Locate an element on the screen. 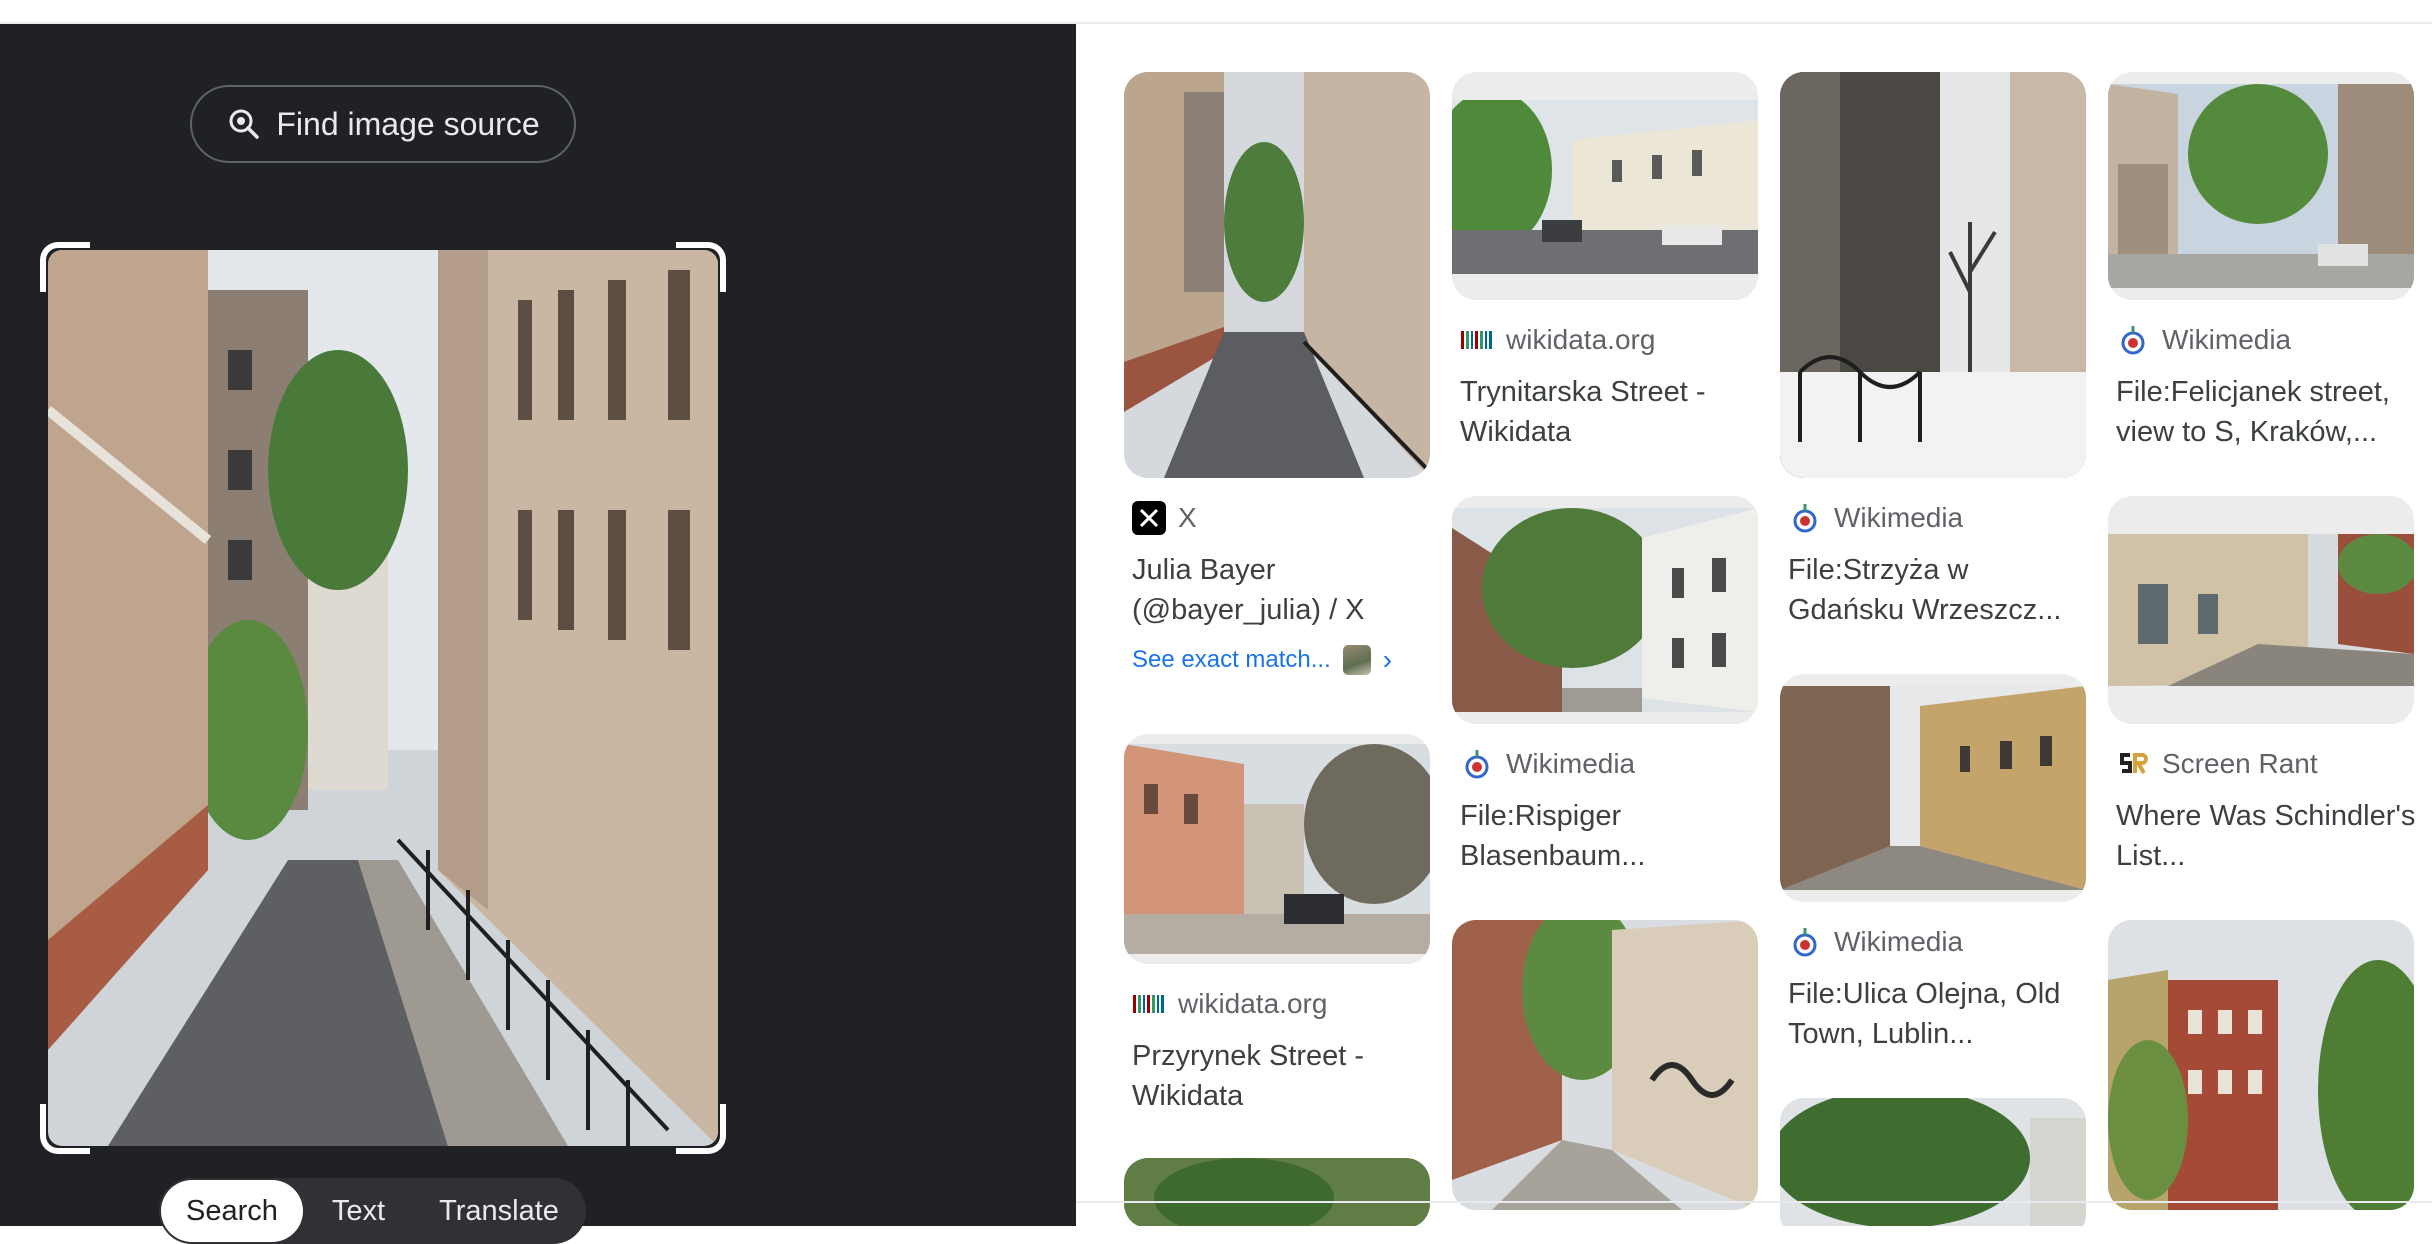 The height and width of the screenshot is (1244, 2432). screen-rant-icon is located at coordinates (2133, 764).